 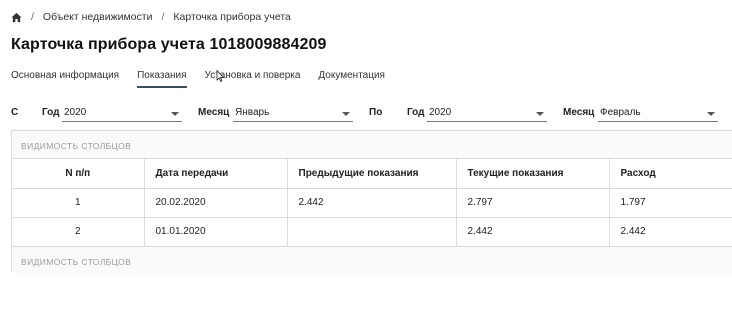 What do you see at coordinates (416, 112) in the screenshot?
I see `to-year-label: Год` at bounding box center [416, 112].